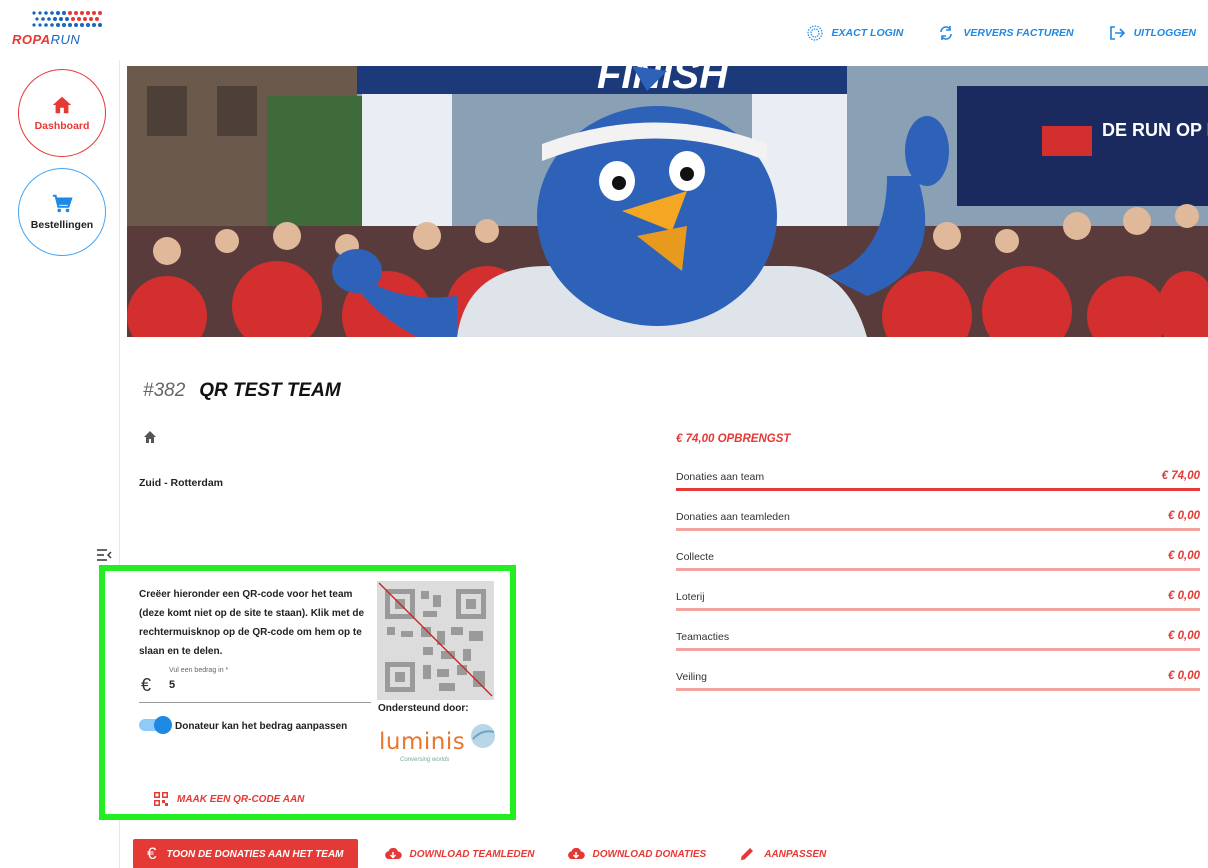 The height and width of the screenshot is (868, 1208). I want to click on refresh-invoices-button: VERVERS FACTUREN, so click(1005, 33).